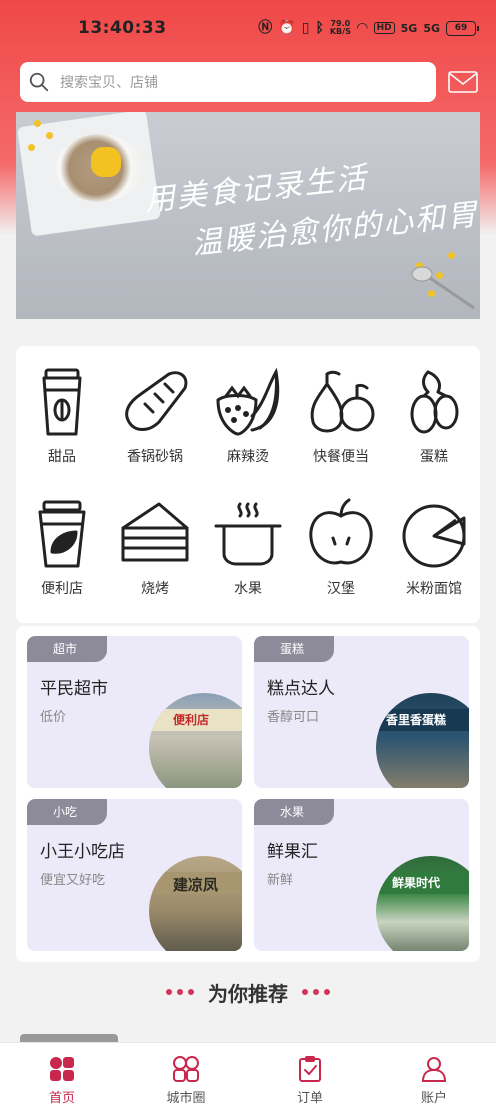  I want to click on status-icons: Ⓝ ⏰ ▯ ᛒ 79.0 KB/S ◠ HD 5G 5G 69, so click(368, 28).